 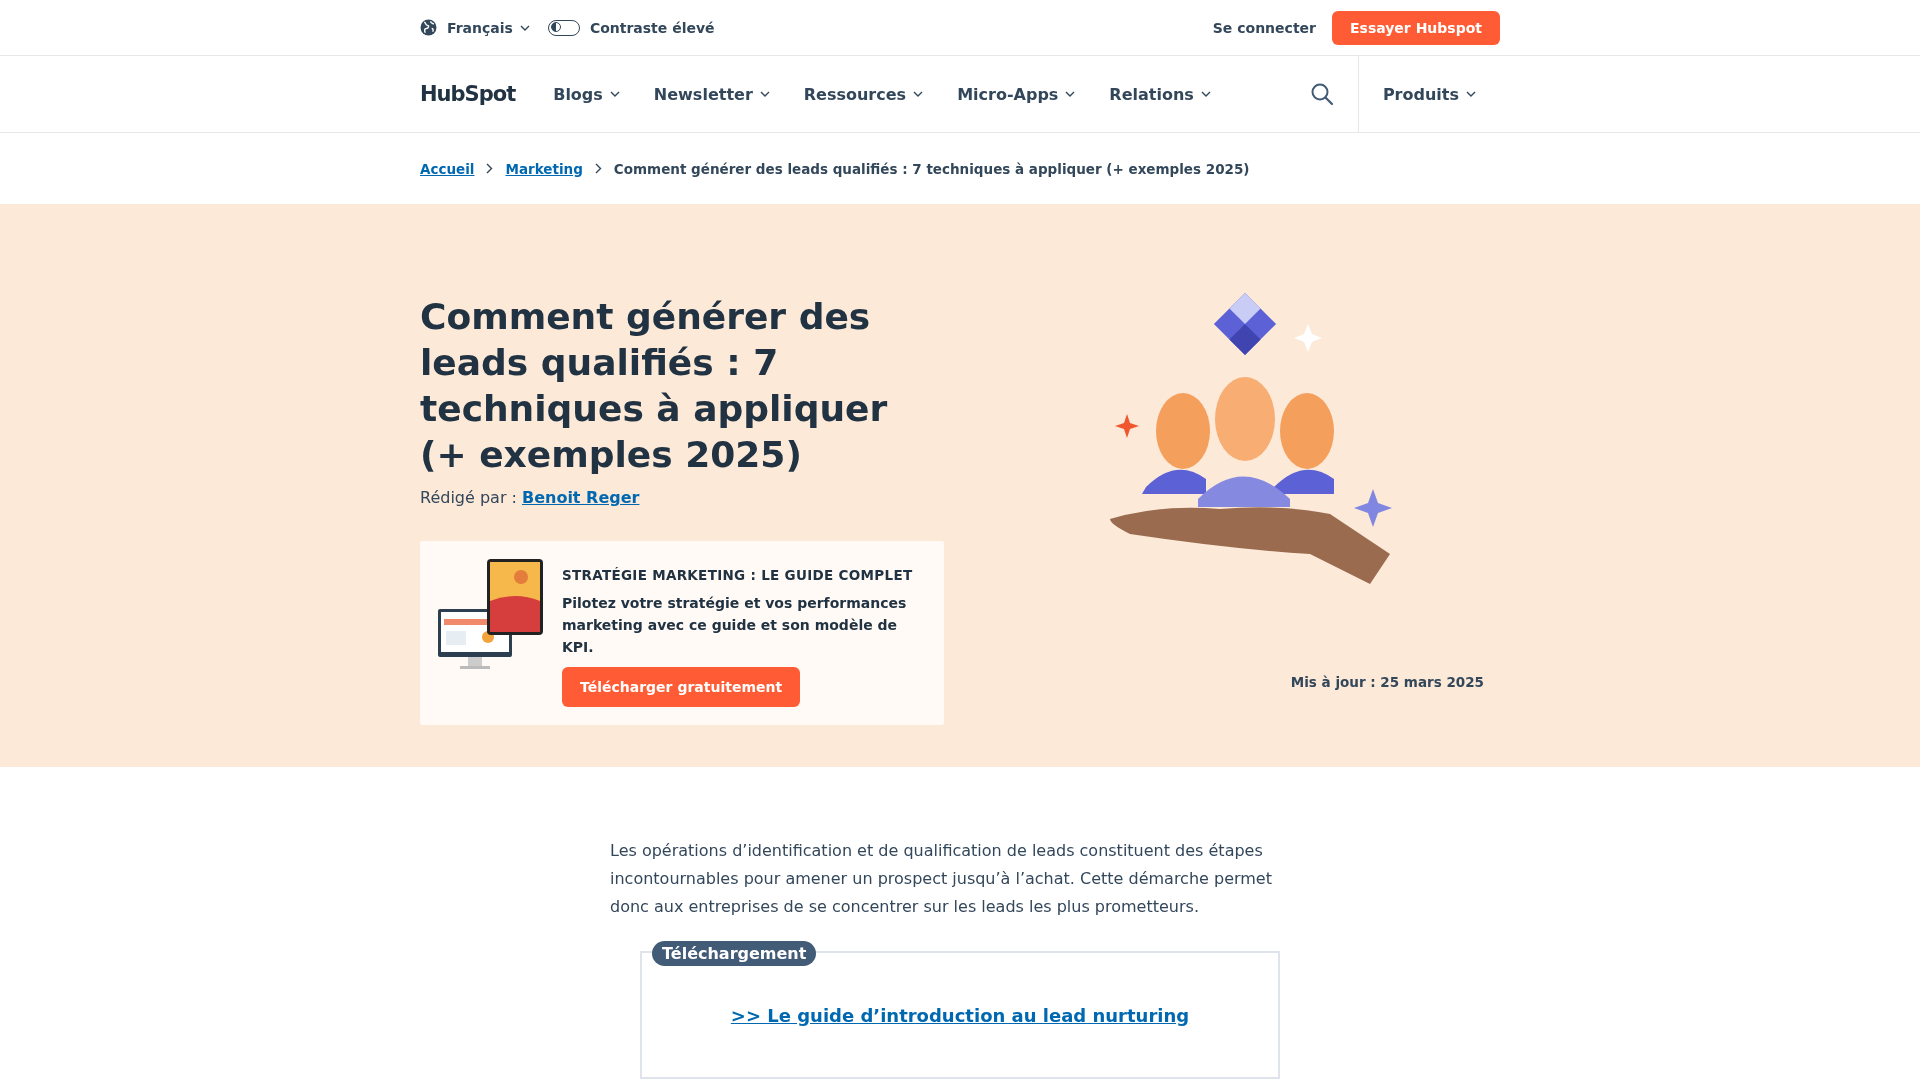 What do you see at coordinates (652, 27) in the screenshot?
I see `contrast-label: Contraste élevé` at bounding box center [652, 27].